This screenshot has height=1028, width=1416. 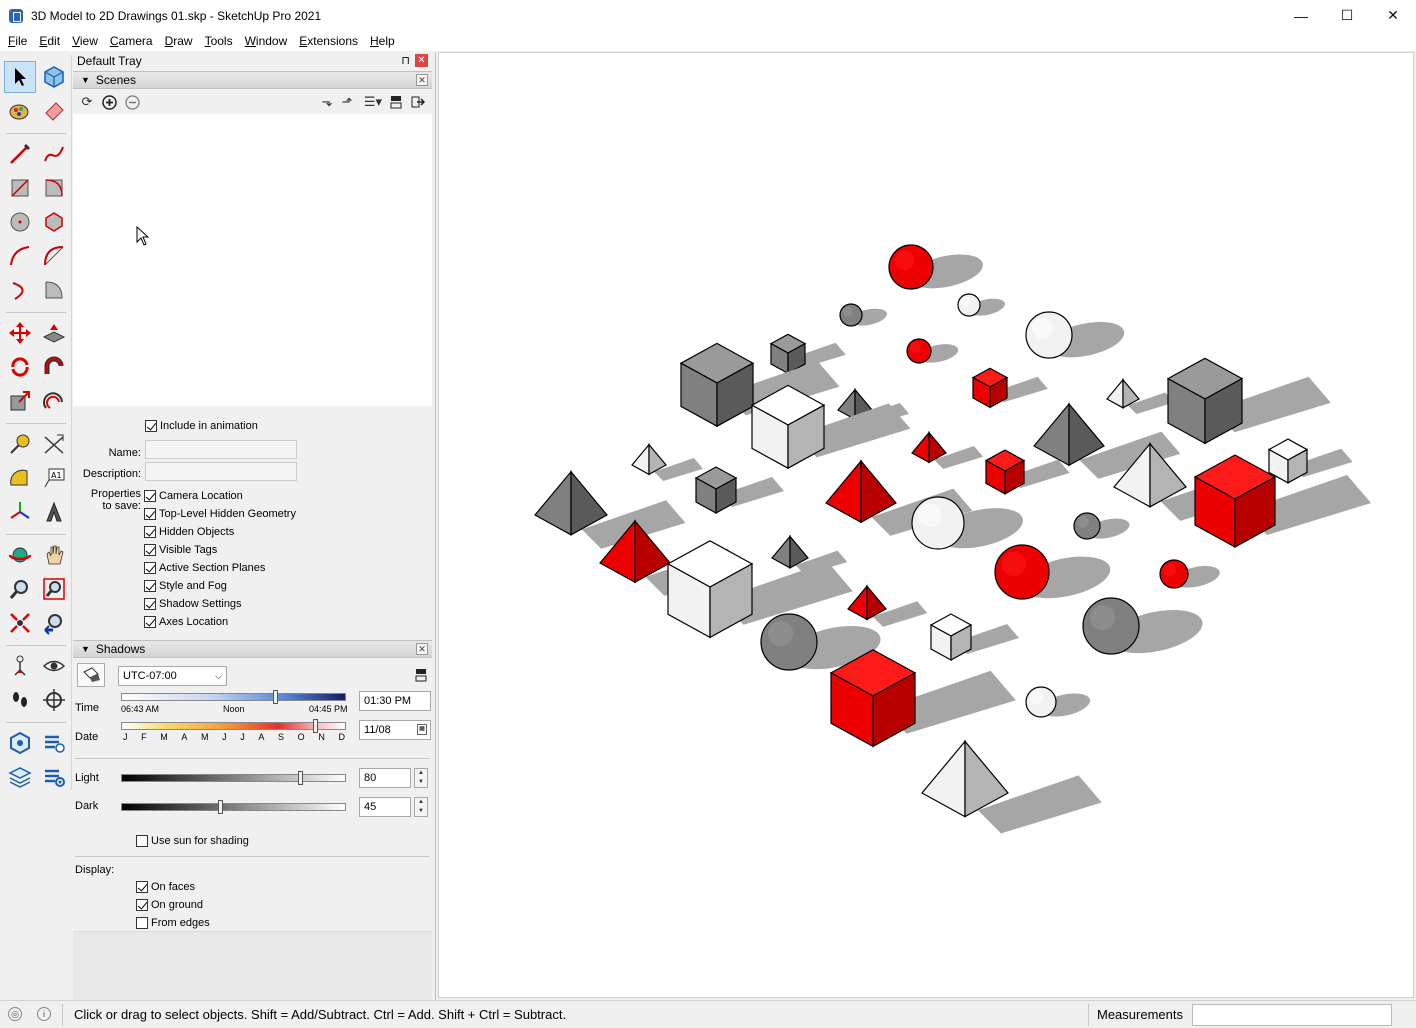 What do you see at coordinates (422, 729) in the screenshot?
I see `calendar-icon: ▦` at bounding box center [422, 729].